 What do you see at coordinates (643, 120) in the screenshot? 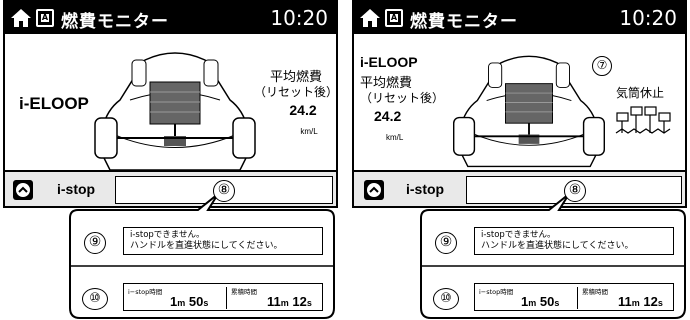
I see `cylinder-icon` at bounding box center [643, 120].